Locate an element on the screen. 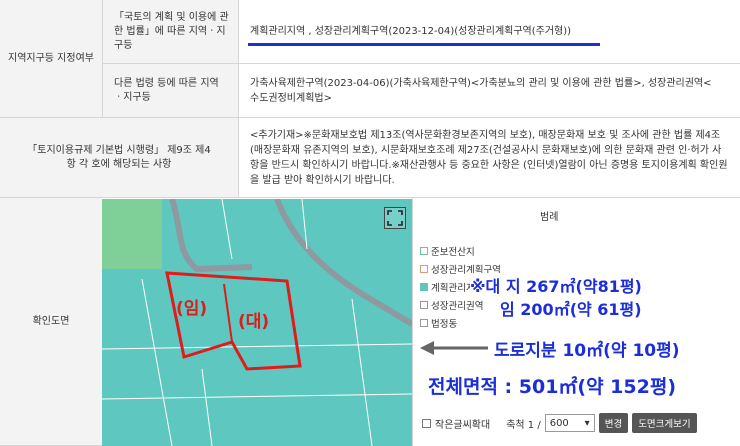  area-annotation-site: ※대 지 267㎡(약81평) is located at coordinates (556, 285).